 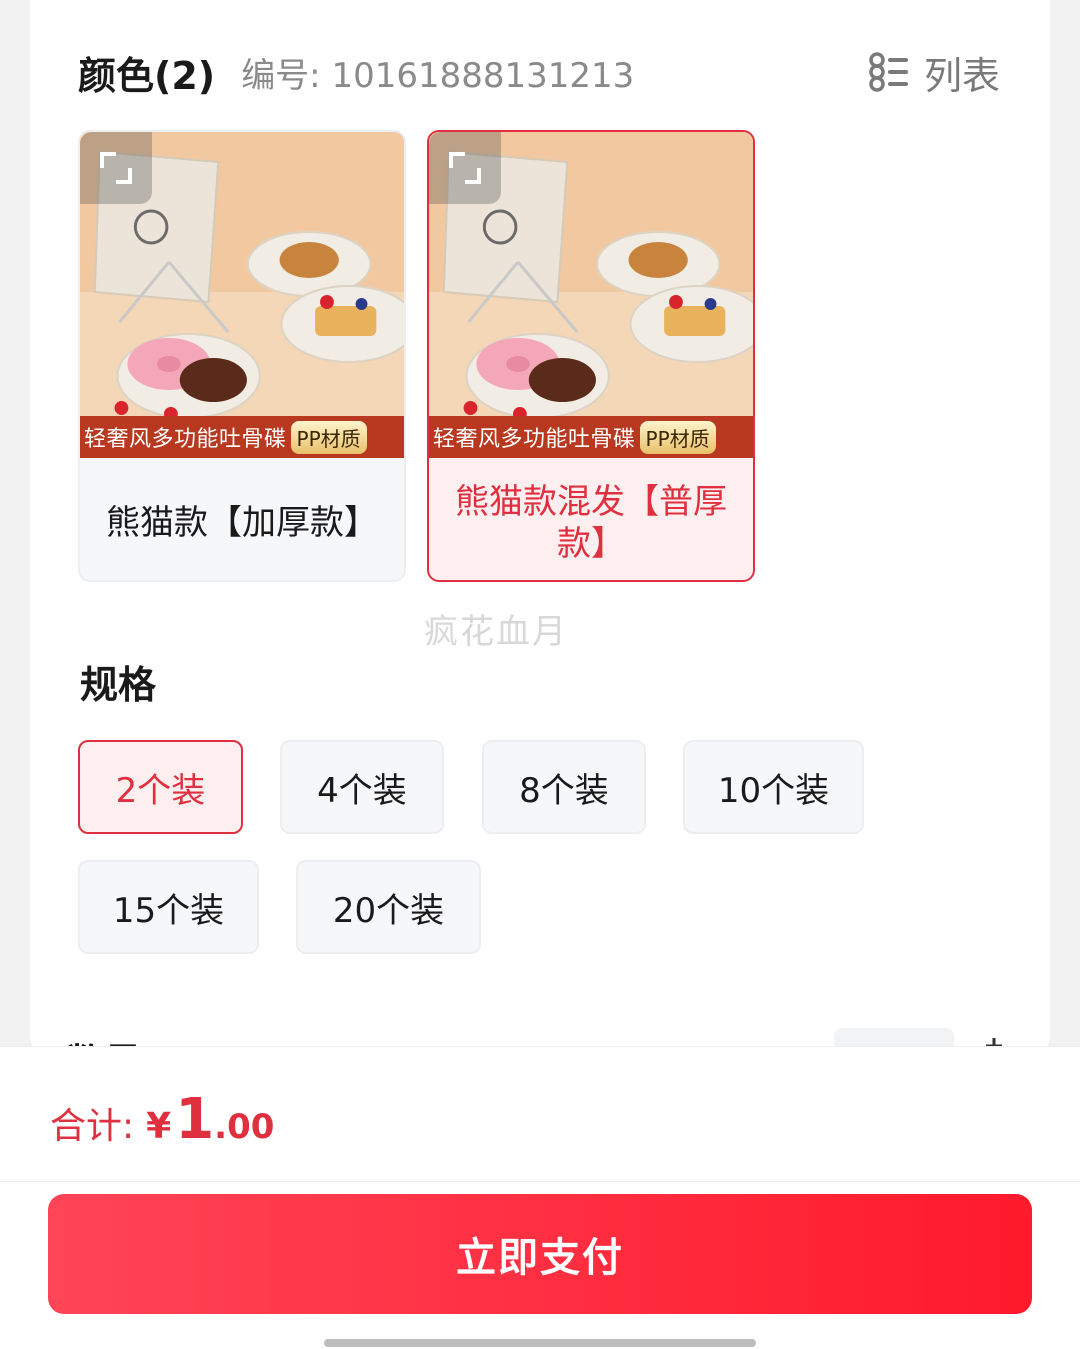 What do you see at coordinates (388, 907) in the screenshot?
I see `spec-option: 20个装` at bounding box center [388, 907].